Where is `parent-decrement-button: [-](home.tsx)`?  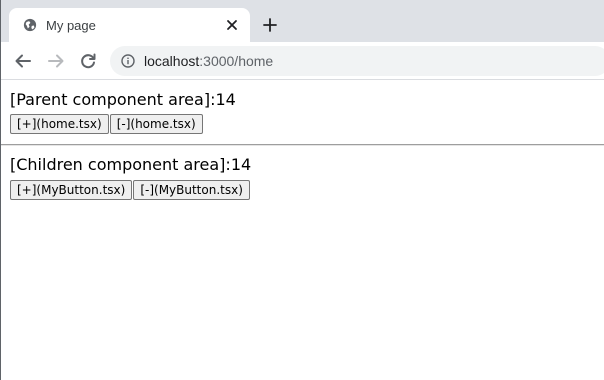 parent-decrement-button: [-](home.tsx) is located at coordinates (156, 124).